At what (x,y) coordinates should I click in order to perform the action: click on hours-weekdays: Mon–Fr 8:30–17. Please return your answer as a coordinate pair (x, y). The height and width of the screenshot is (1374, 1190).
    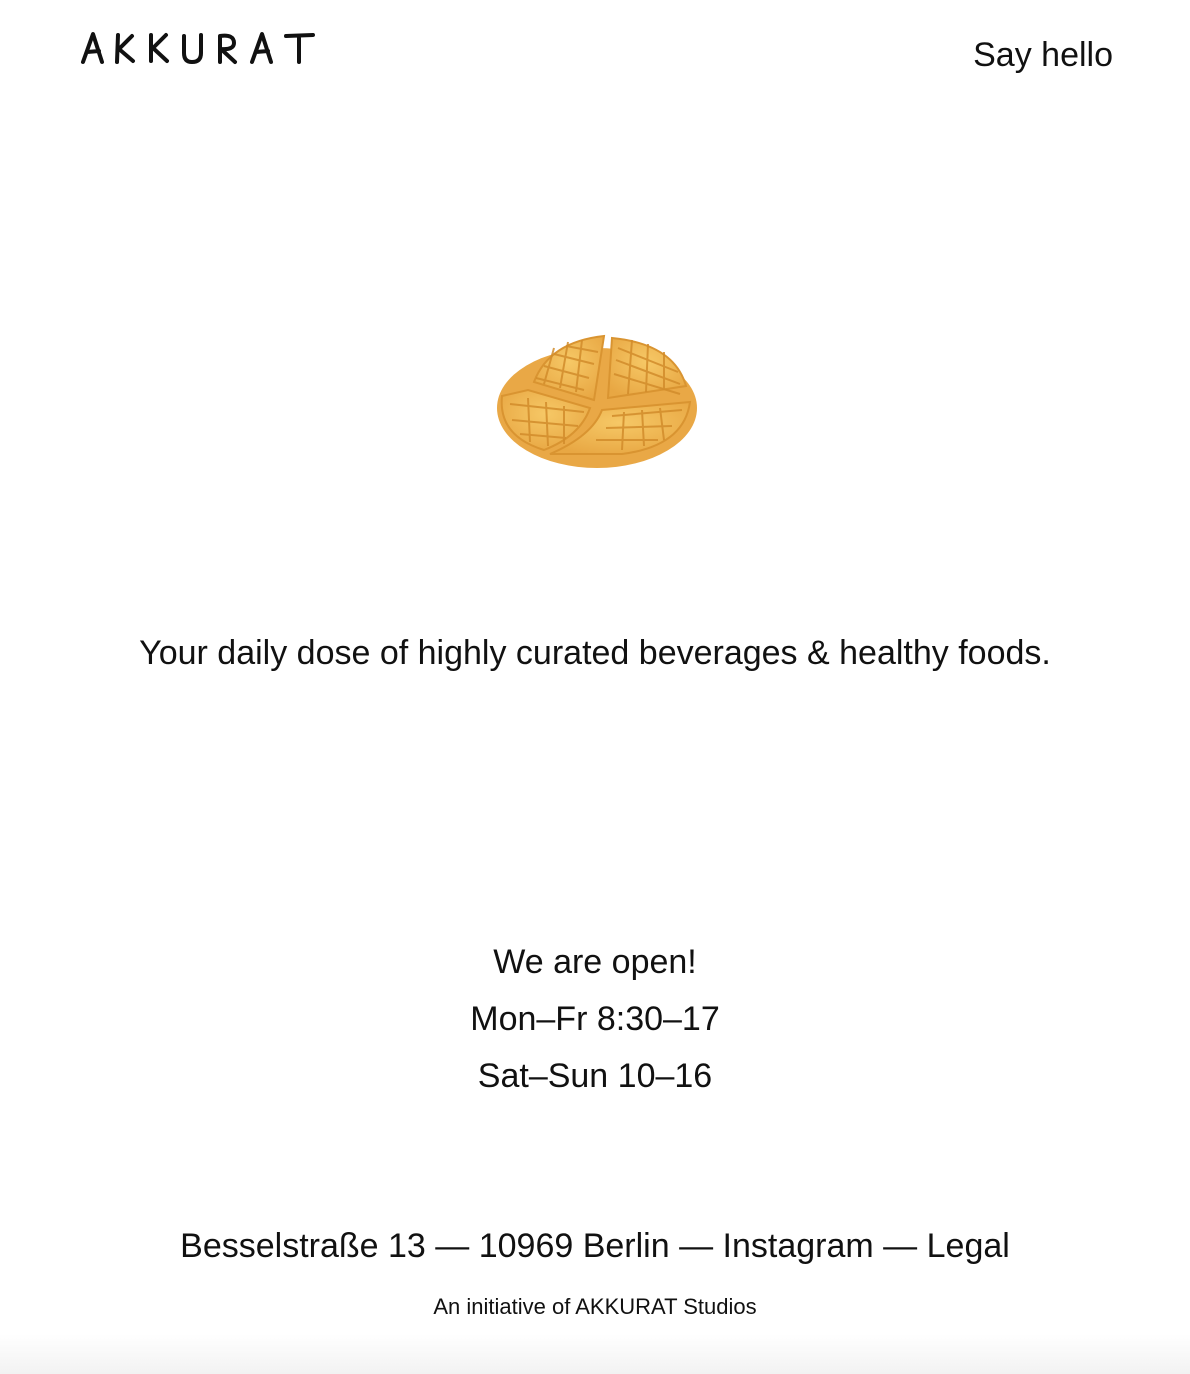
    Looking at the image, I should click on (595, 1019).